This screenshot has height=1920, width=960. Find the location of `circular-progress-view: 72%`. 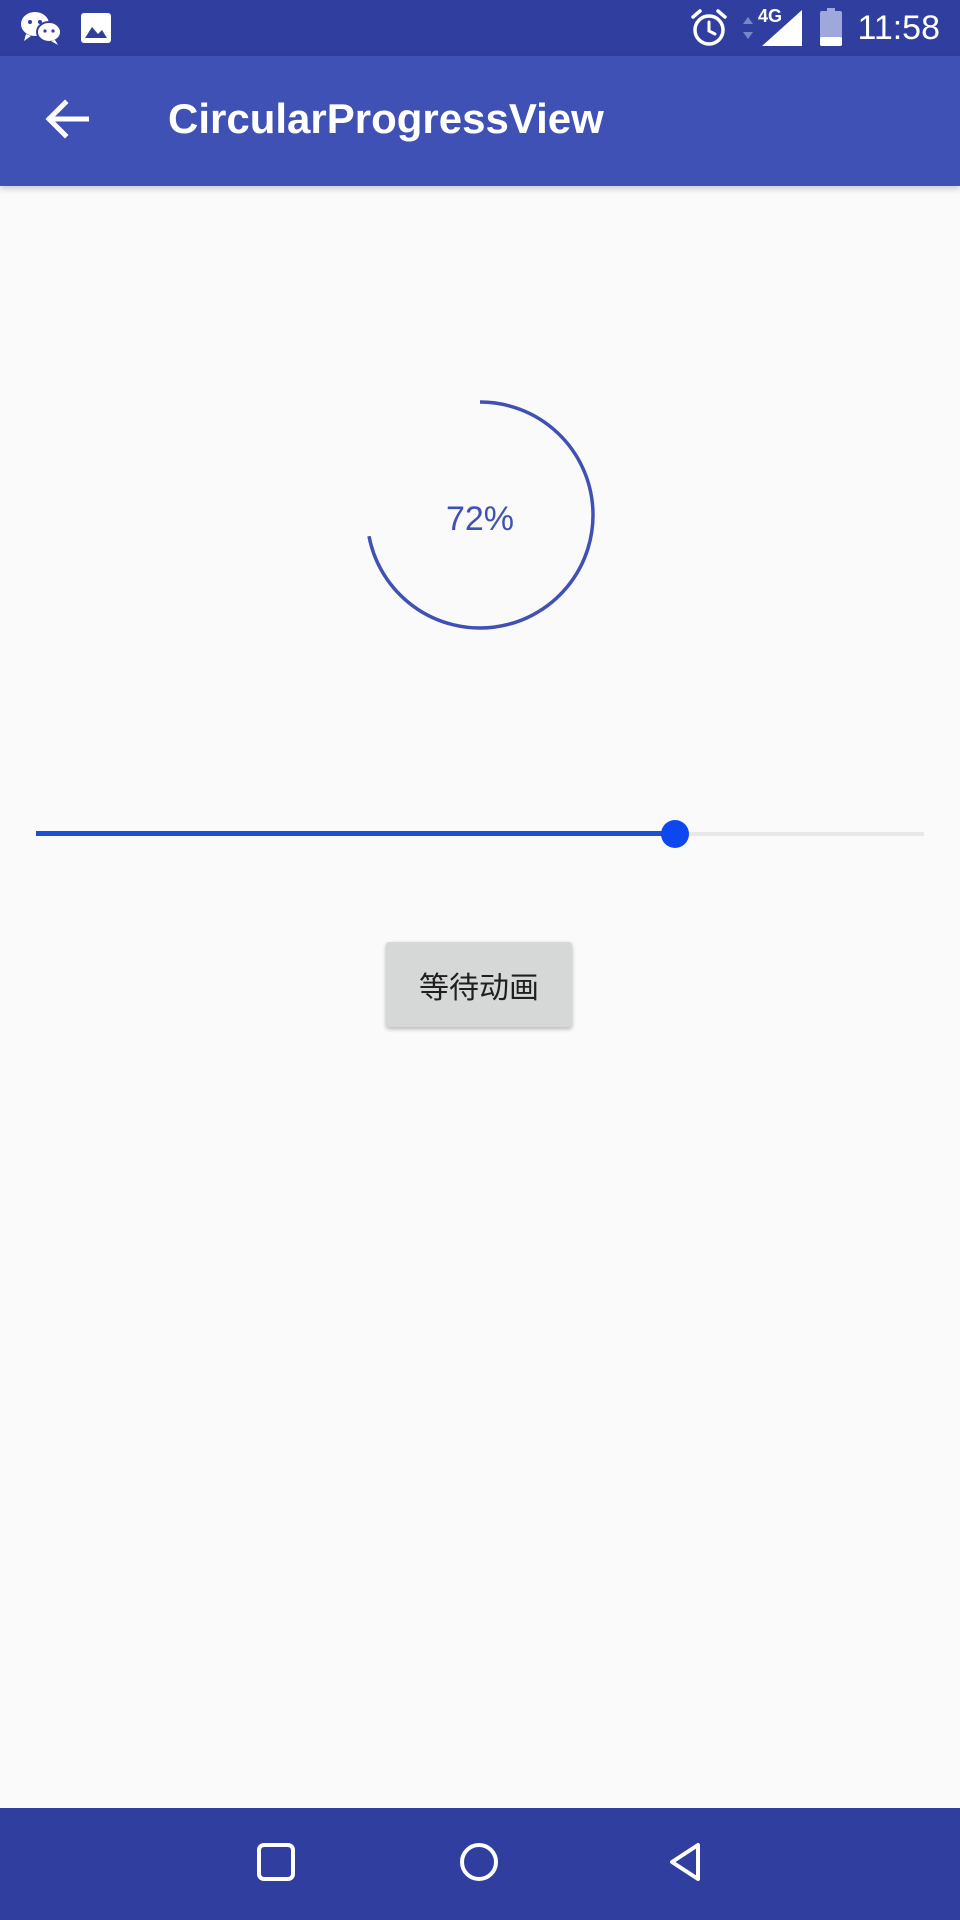

circular-progress-view: 72% is located at coordinates (480, 515).